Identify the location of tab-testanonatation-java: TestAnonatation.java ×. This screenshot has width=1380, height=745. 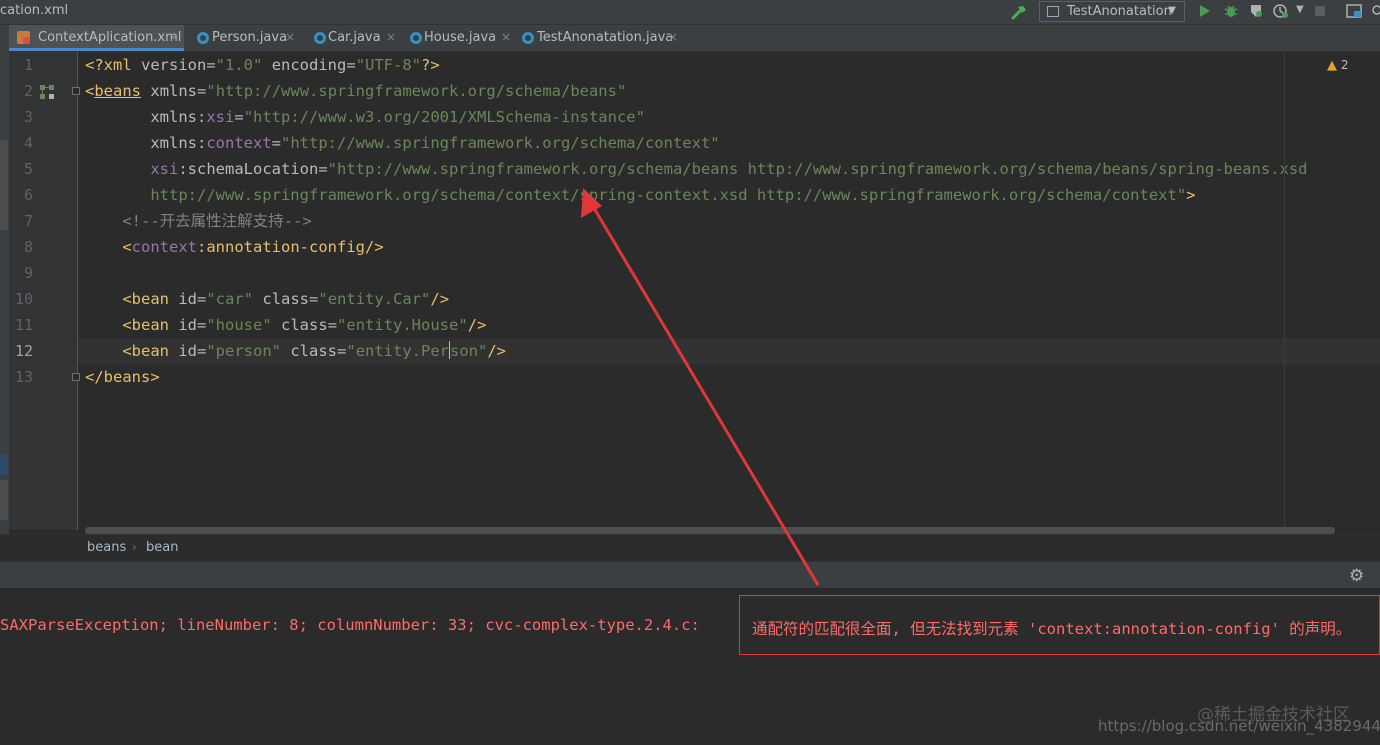
(599, 38).